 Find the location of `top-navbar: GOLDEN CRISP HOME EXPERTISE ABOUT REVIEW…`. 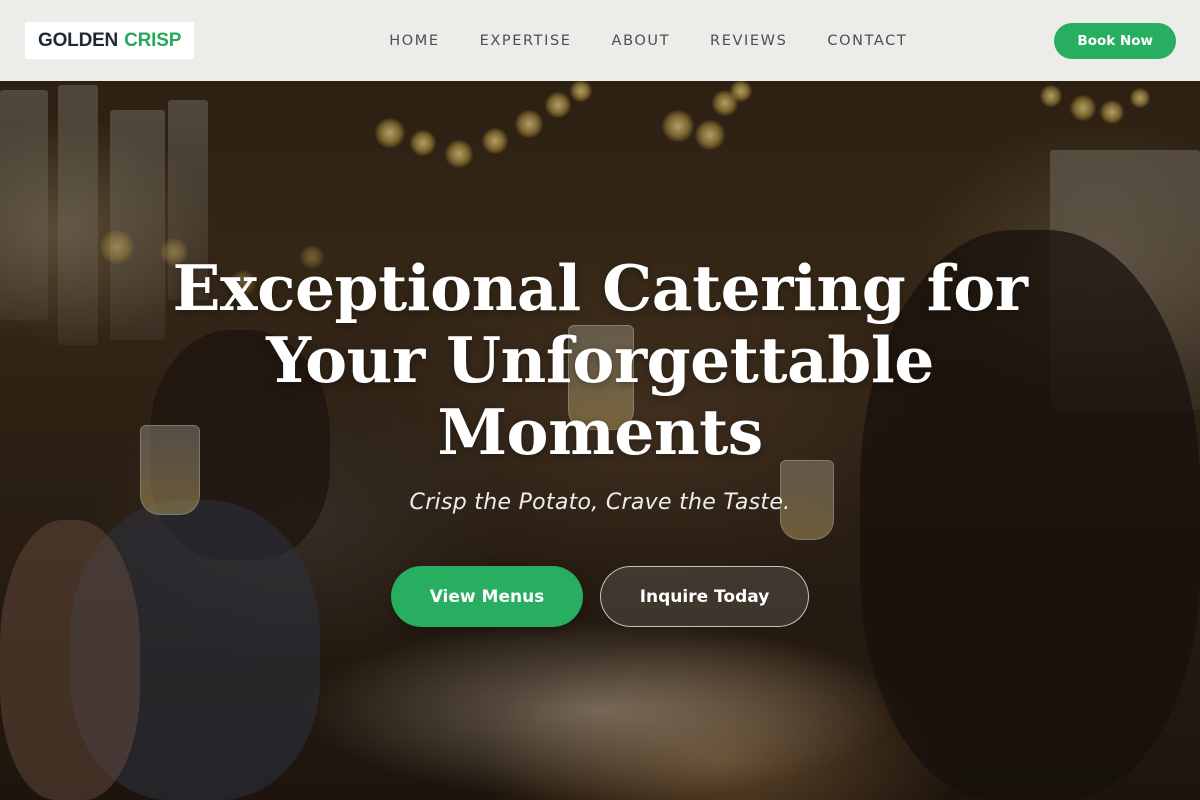

top-navbar: GOLDEN CRISP HOME EXPERTISE ABOUT REVIEW… is located at coordinates (600, 40).